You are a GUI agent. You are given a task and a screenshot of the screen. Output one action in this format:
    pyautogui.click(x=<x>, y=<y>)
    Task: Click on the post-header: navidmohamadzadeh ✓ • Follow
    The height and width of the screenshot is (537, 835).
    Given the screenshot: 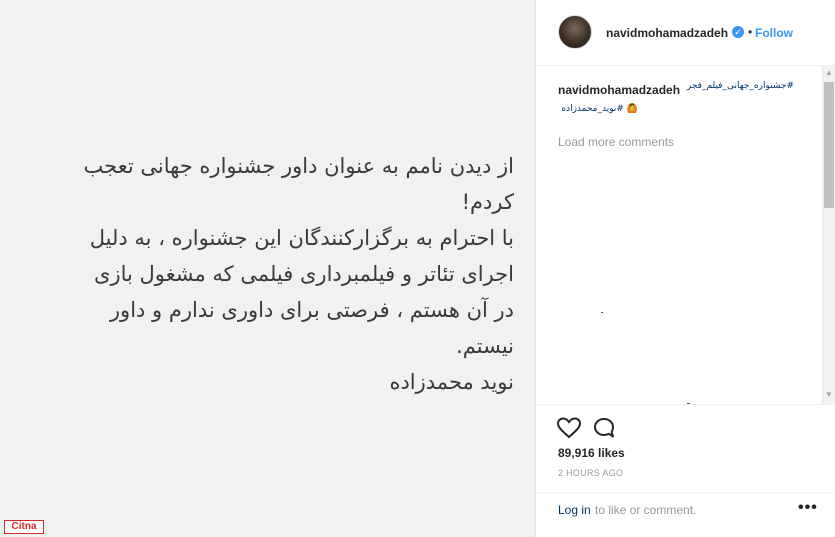 What is the action you would take?
    pyautogui.click(x=685, y=33)
    